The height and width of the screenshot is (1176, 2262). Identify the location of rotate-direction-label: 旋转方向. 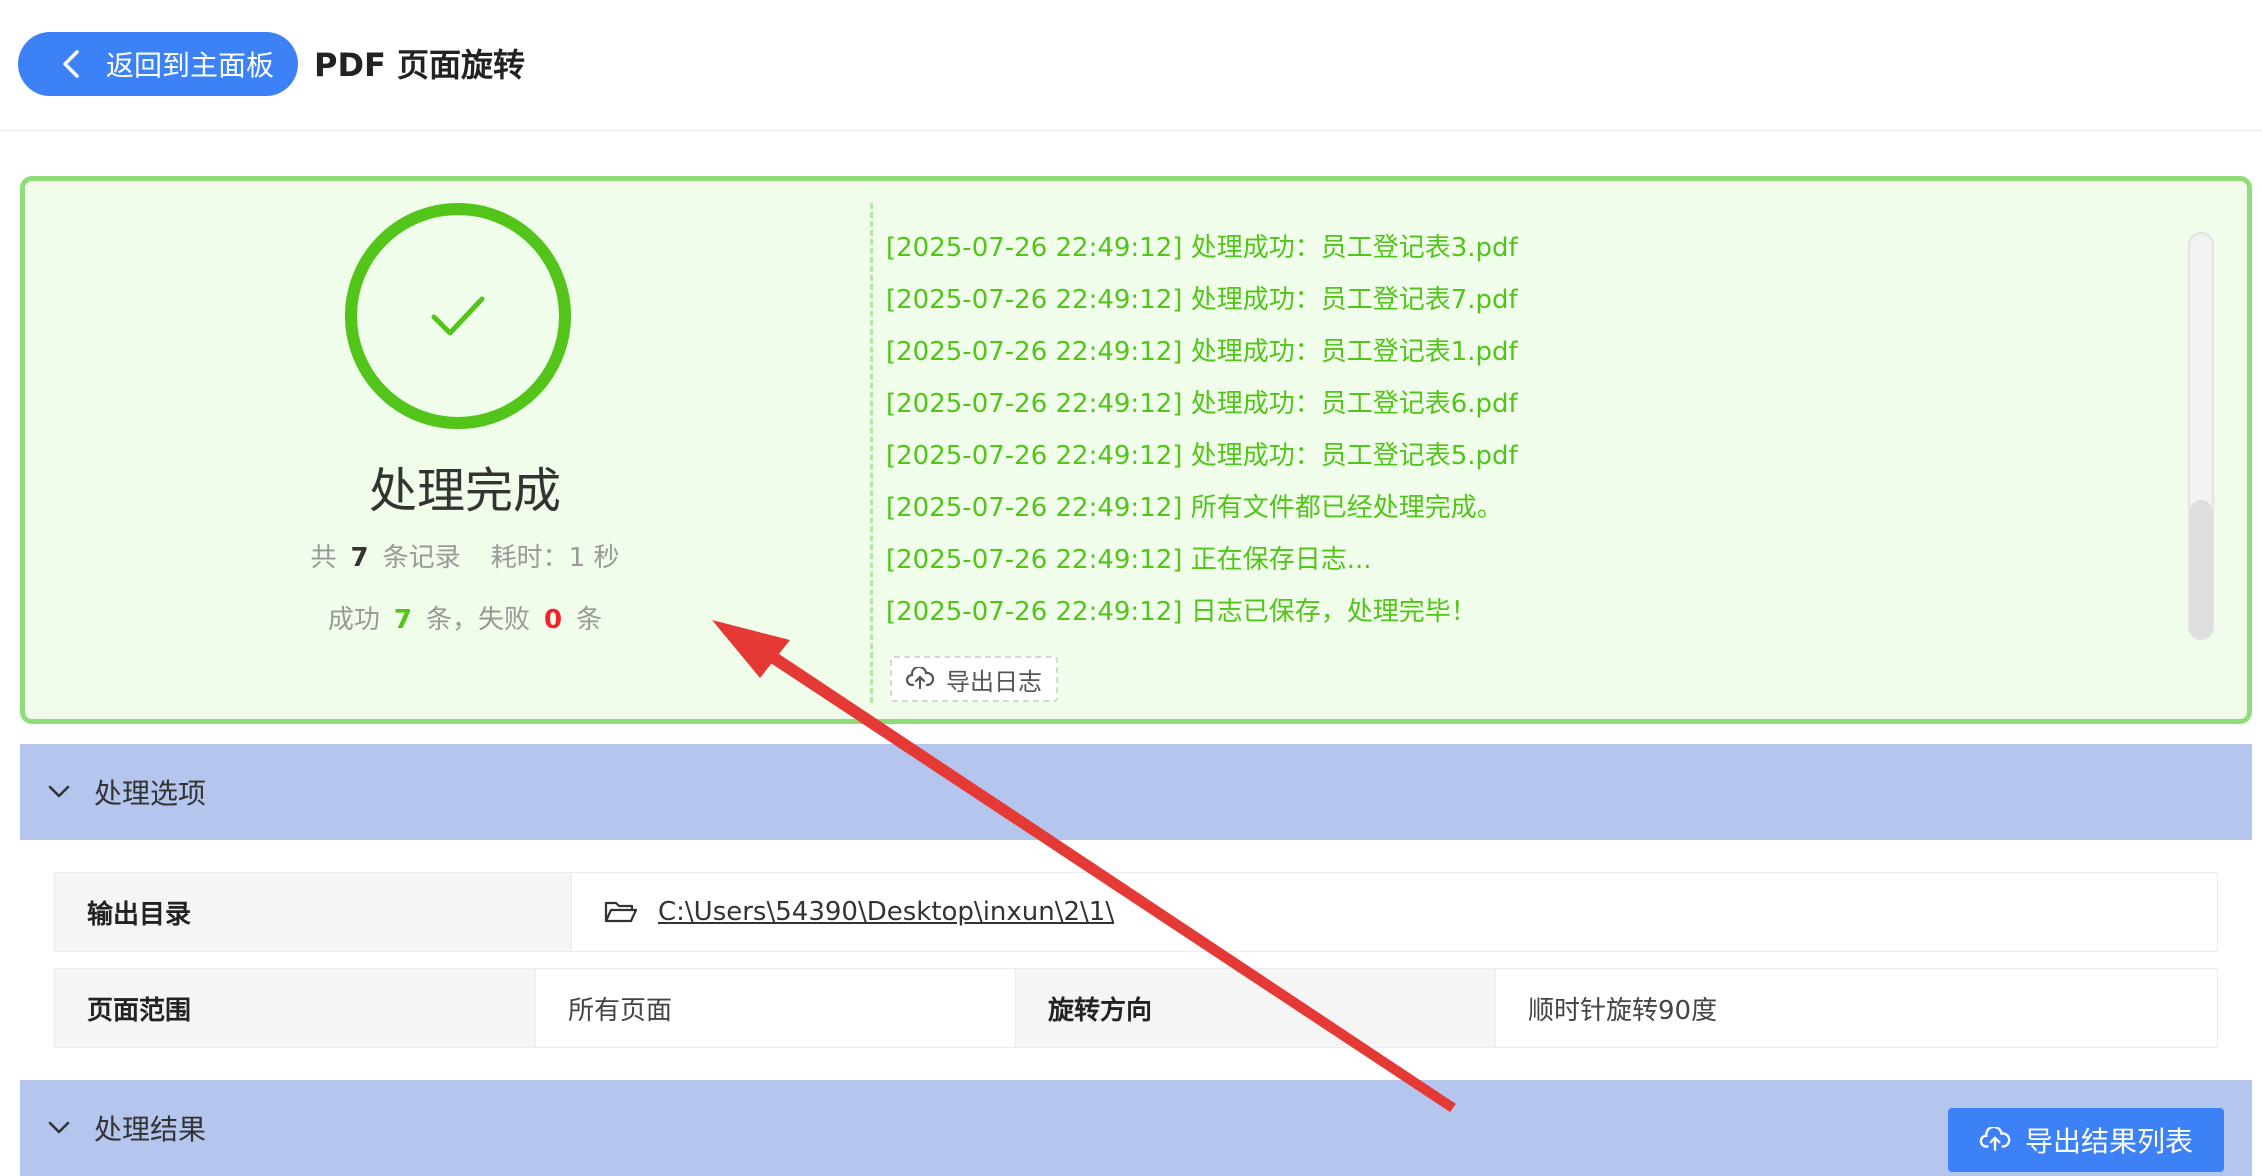
(1255, 1008).